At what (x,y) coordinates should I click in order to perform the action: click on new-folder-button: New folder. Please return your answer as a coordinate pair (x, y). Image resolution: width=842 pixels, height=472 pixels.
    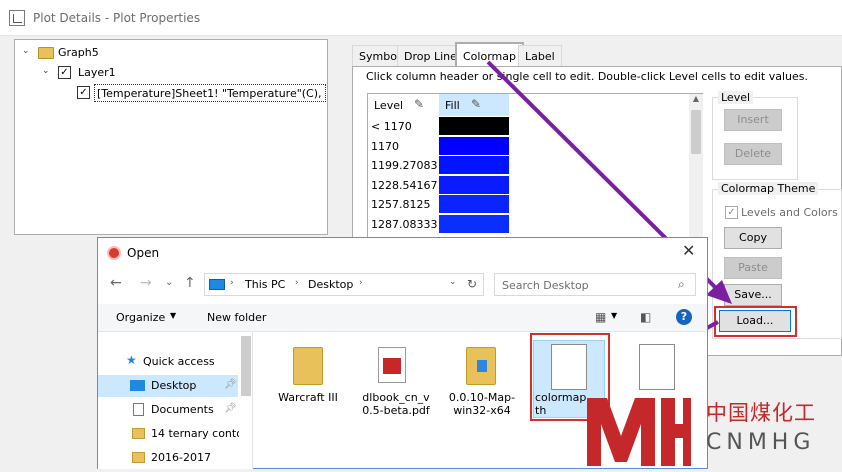
    Looking at the image, I should click on (236, 317).